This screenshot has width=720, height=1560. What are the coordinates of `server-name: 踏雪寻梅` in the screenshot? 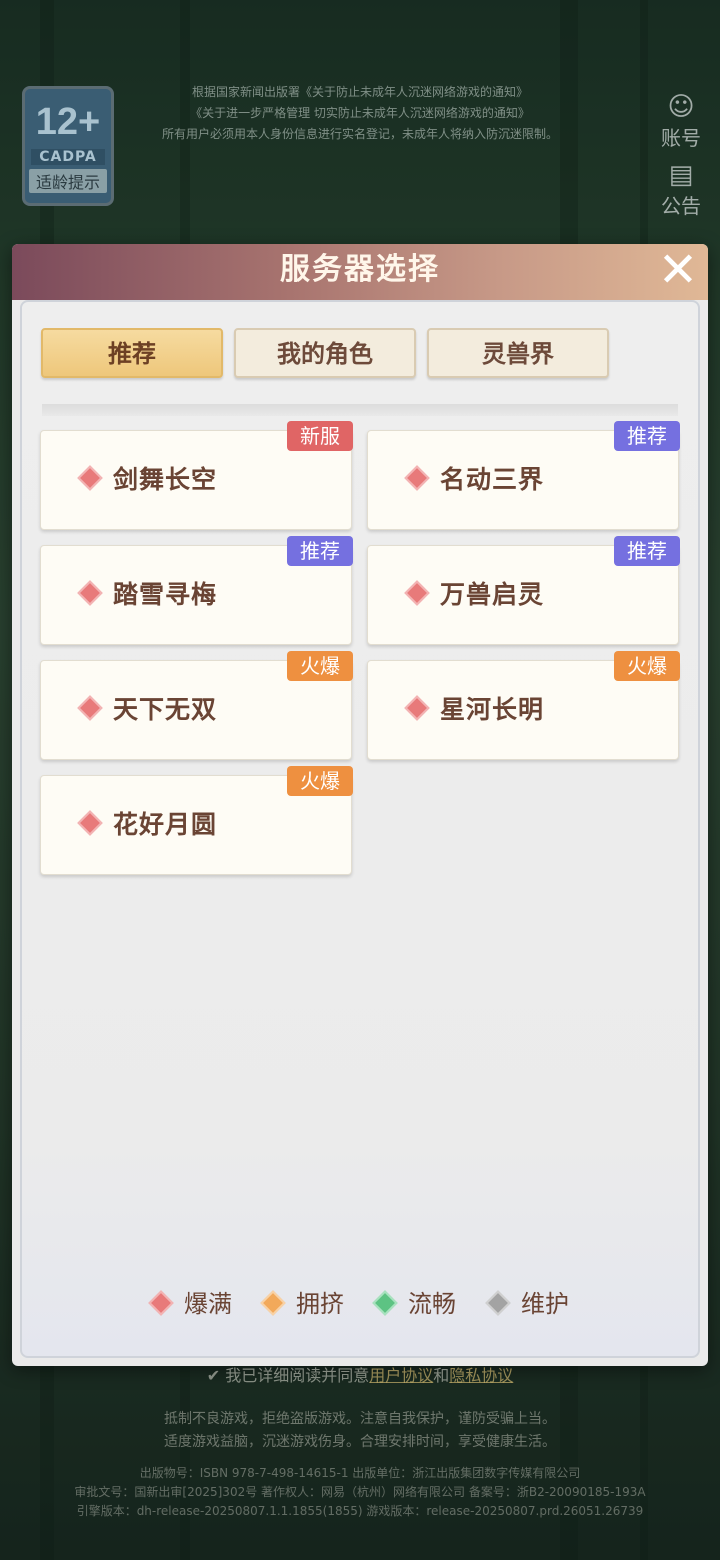 It's located at (165, 594).